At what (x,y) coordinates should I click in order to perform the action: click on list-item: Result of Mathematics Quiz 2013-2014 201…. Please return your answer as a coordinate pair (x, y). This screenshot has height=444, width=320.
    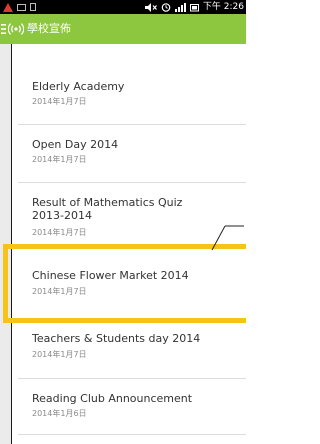
    Looking at the image, I should click on (132, 214).